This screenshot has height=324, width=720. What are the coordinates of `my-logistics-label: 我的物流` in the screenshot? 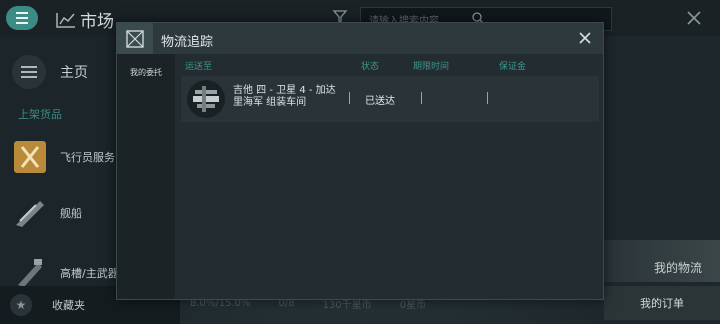 It's located at (677, 268).